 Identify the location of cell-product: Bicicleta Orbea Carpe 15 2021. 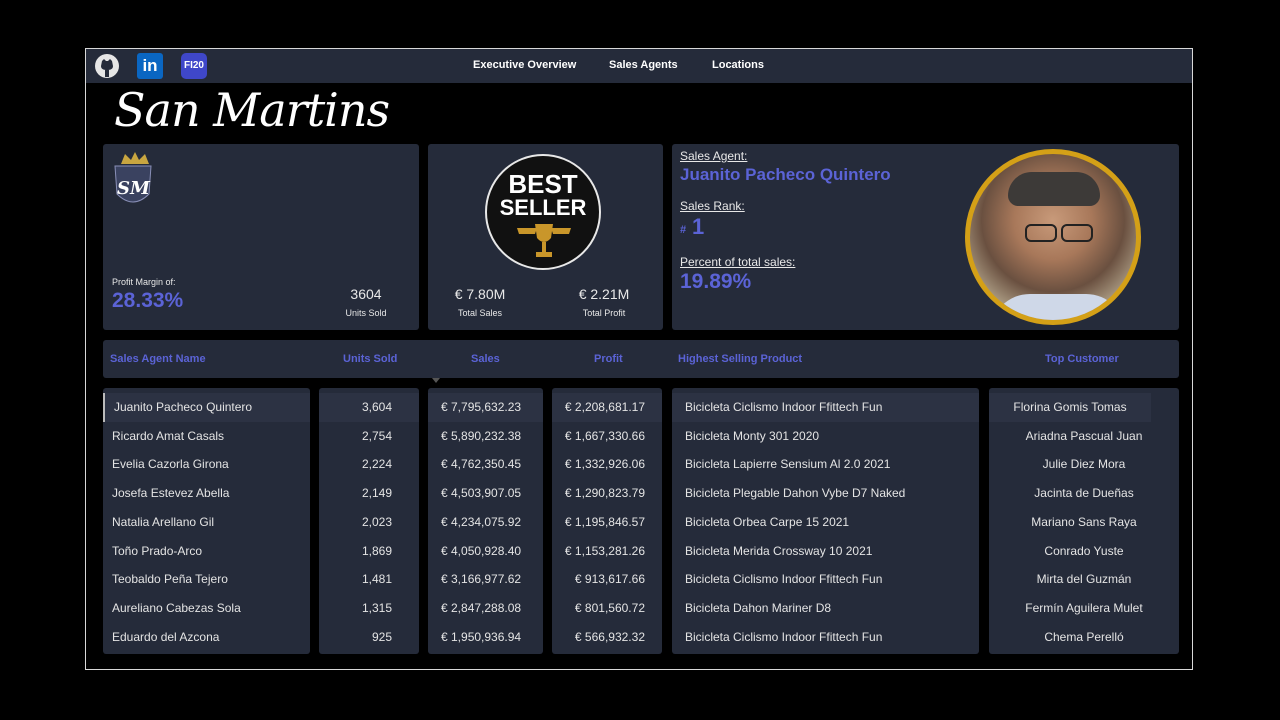
(825, 522).